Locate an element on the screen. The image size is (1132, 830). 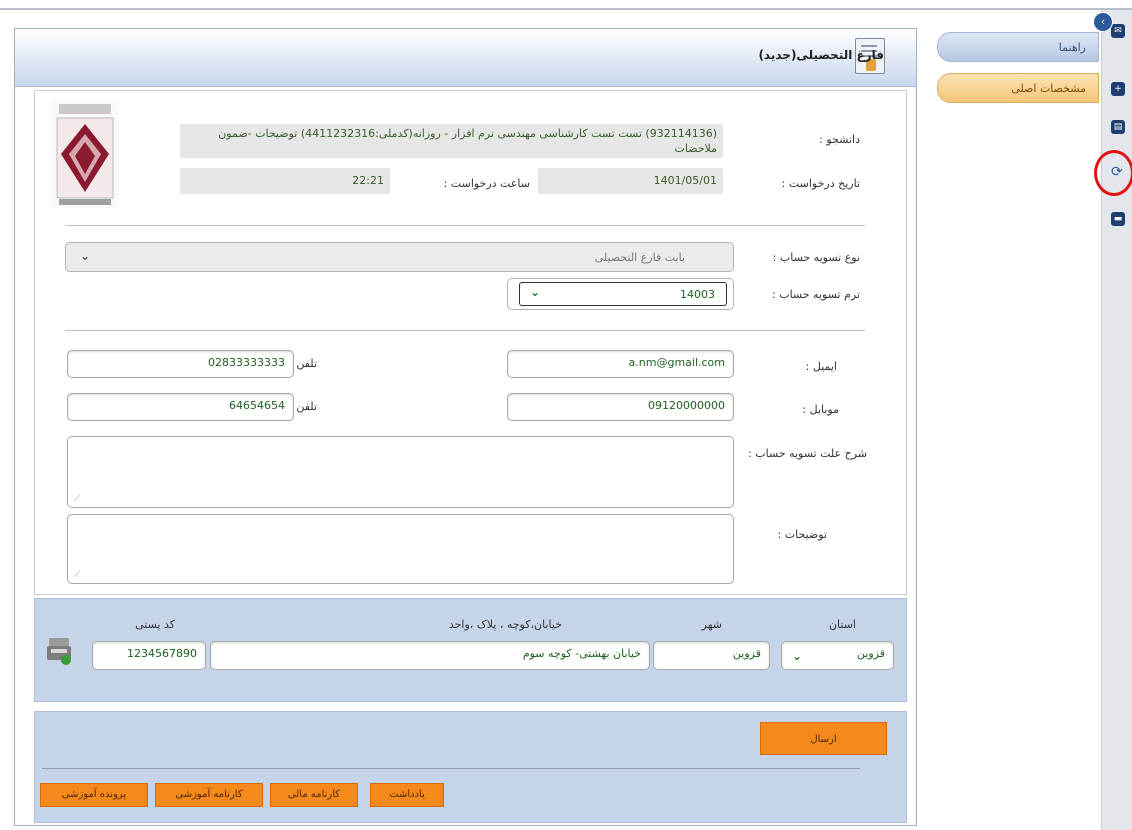
settlement-type-value: بابت فارغ التحصیلی is located at coordinates (639, 257).